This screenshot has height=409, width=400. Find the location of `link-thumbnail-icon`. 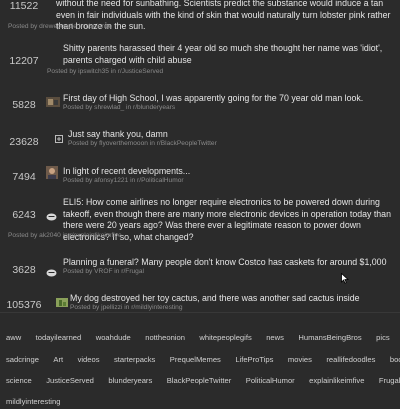

link-thumbnail-icon is located at coordinates (59, 139).